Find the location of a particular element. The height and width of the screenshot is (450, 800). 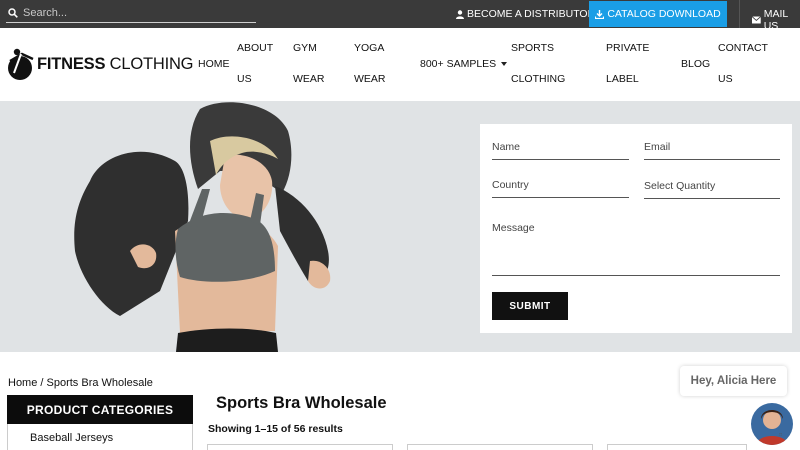

email-field is located at coordinates (712, 147).